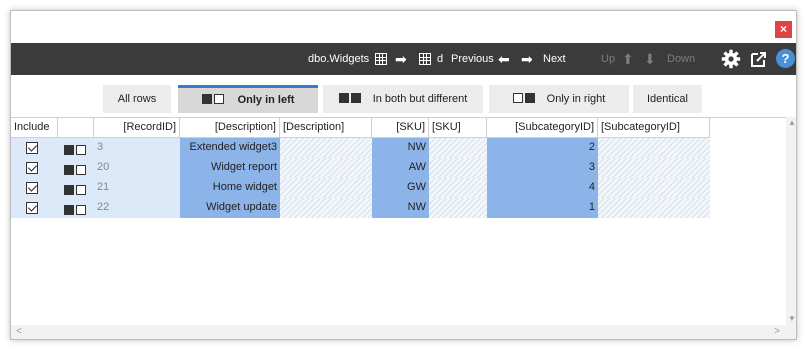 This screenshot has width=807, height=350. Describe the element at coordinates (230, 128) in the screenshot. I see `column-header-description-left: [Description]` at that location.